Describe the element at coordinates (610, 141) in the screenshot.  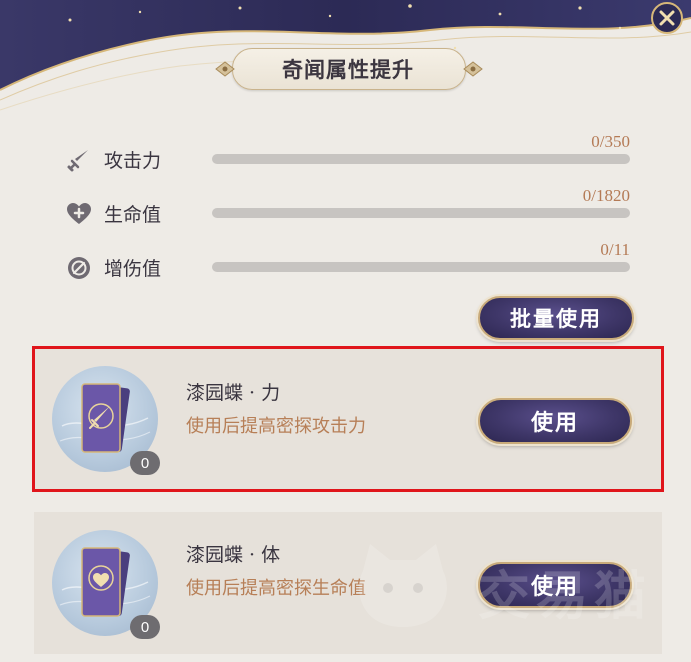
I see `stat-value: 0/350` at that location.